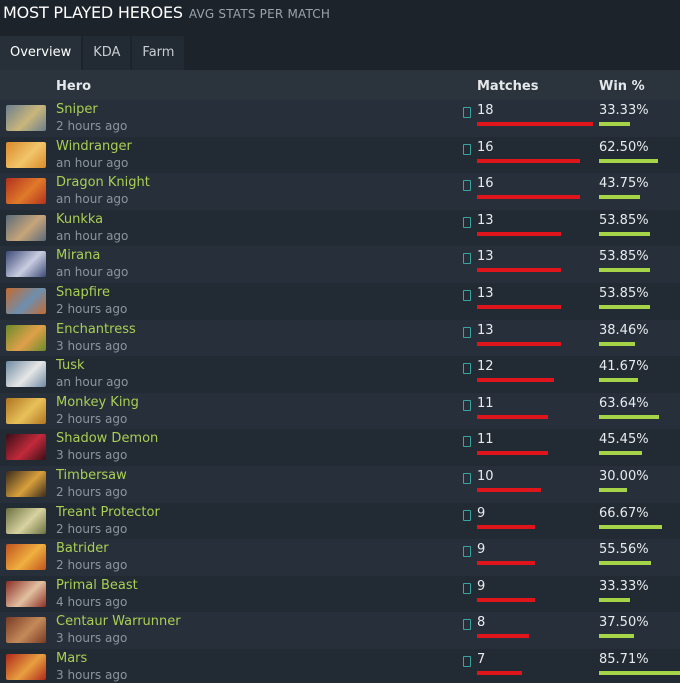 The height and width of the screenshot is (683, 680). What do you see at coordinates (79, 219) in the screenshot?
I see `hero-name: Kunkka` at bounding box center [79, 219].